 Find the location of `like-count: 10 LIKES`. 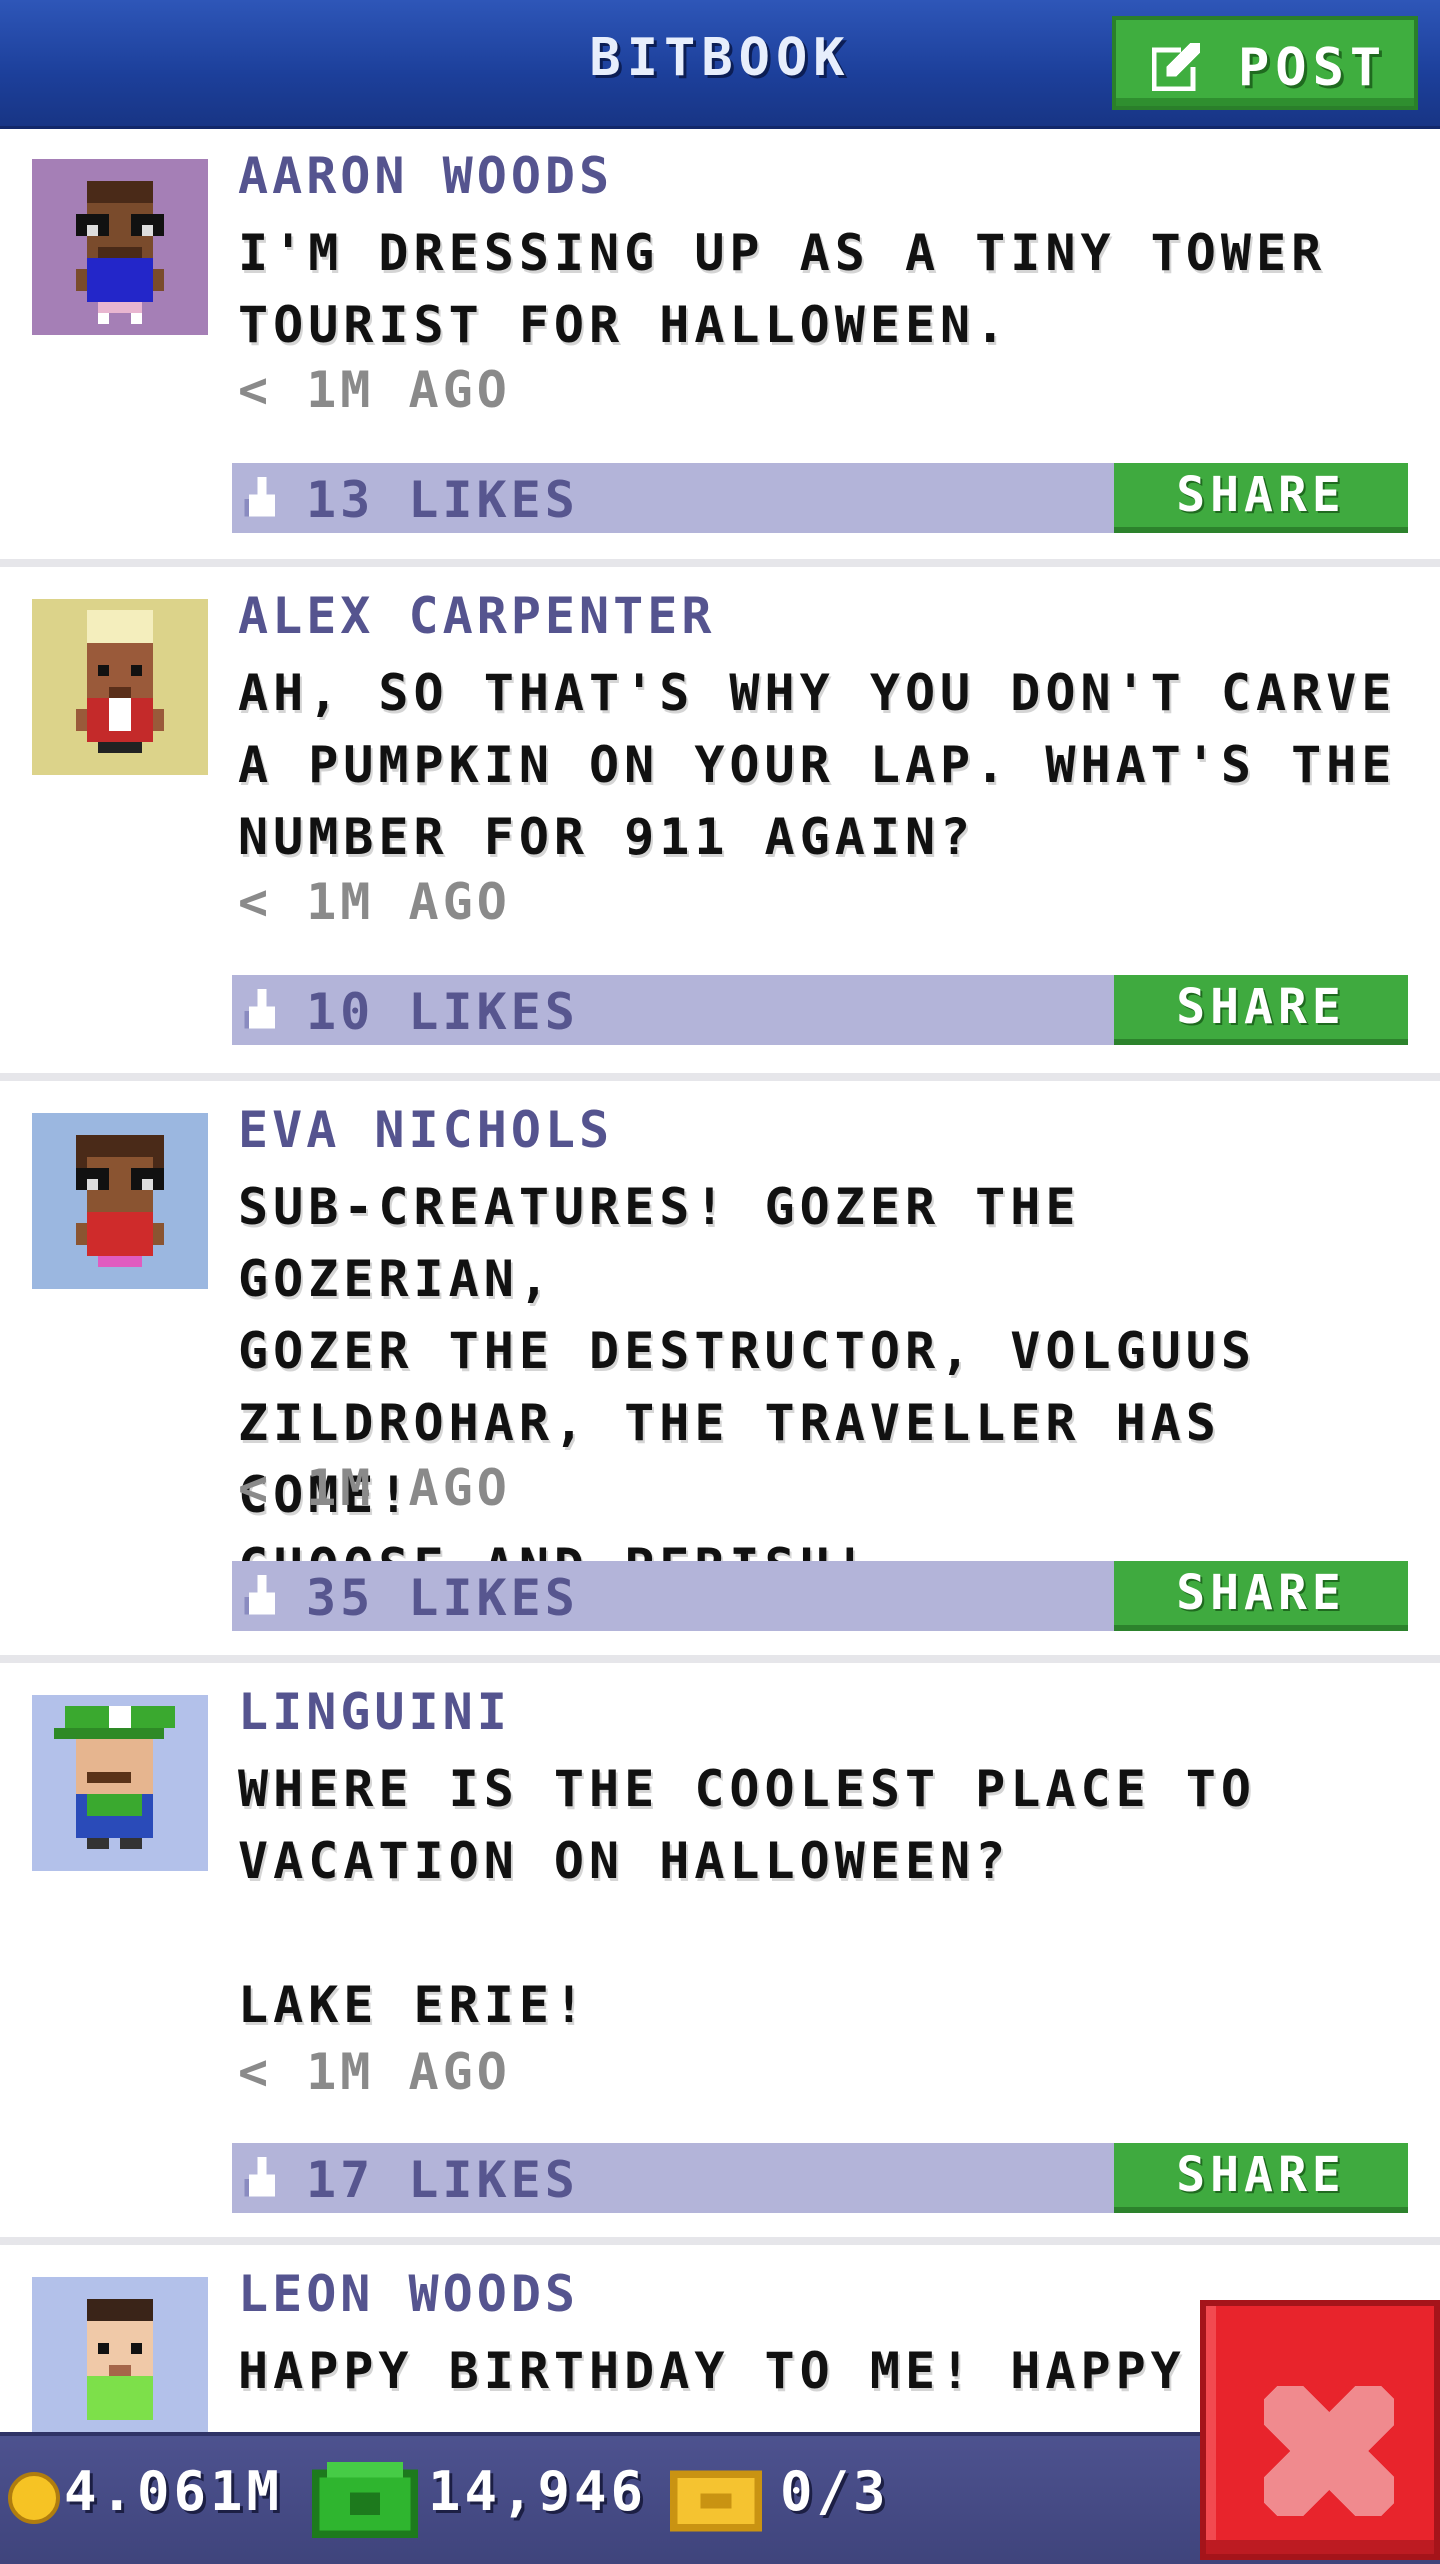

like-count: 10 LIKES is located at coordinates (442, 1012).